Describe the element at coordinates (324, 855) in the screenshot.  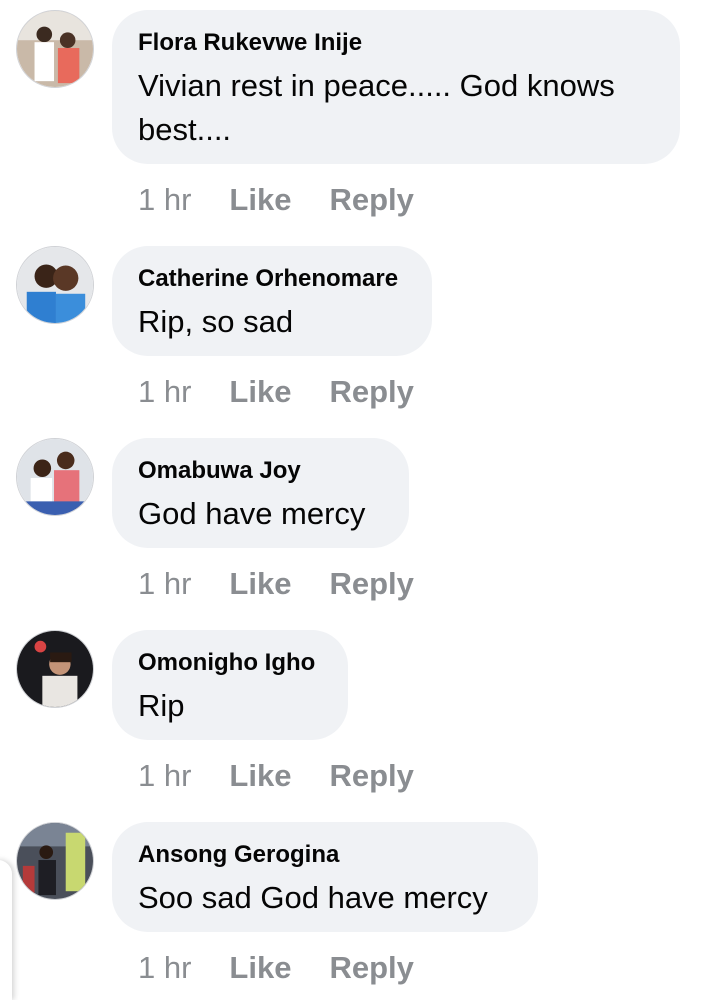
I see `comment-author: Ansong Gerogina` at that location.